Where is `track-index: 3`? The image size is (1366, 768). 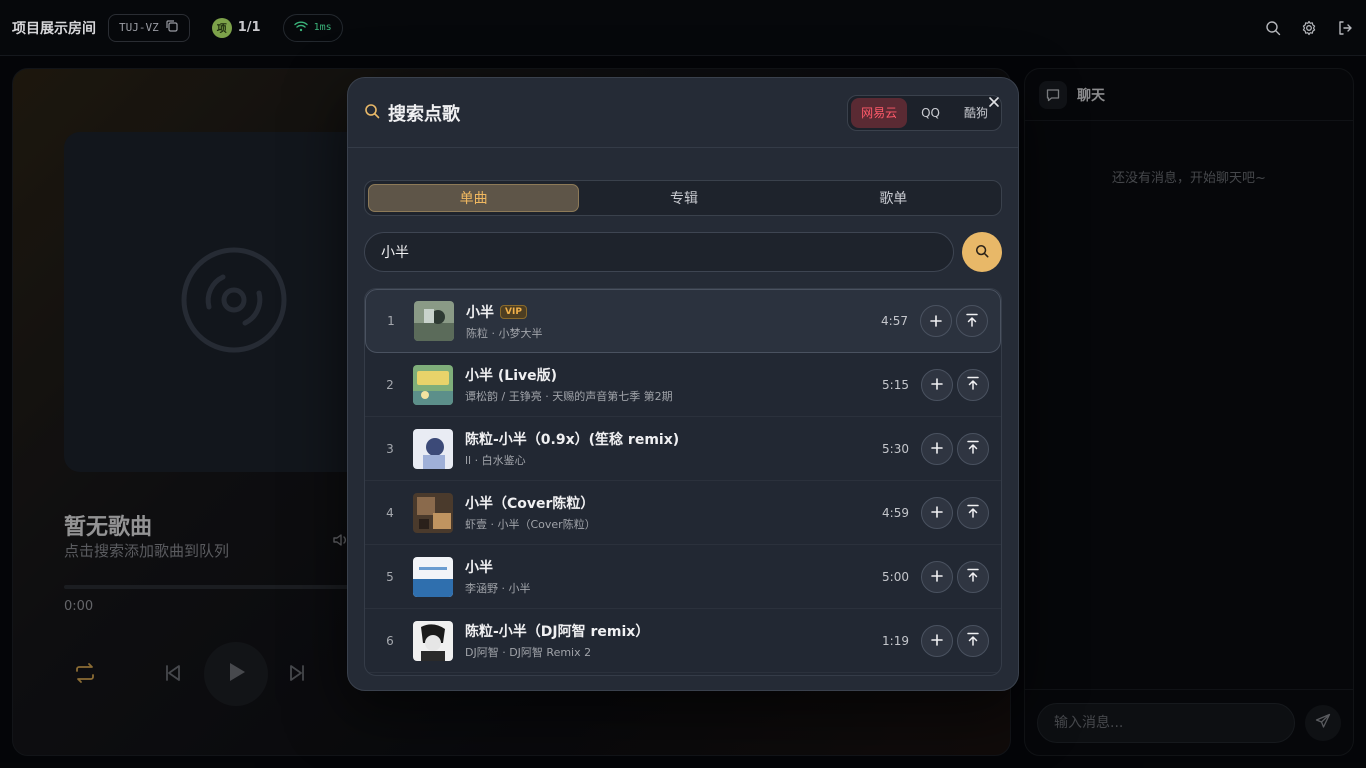
track-index: 3 is located at coordinates (390, 448).